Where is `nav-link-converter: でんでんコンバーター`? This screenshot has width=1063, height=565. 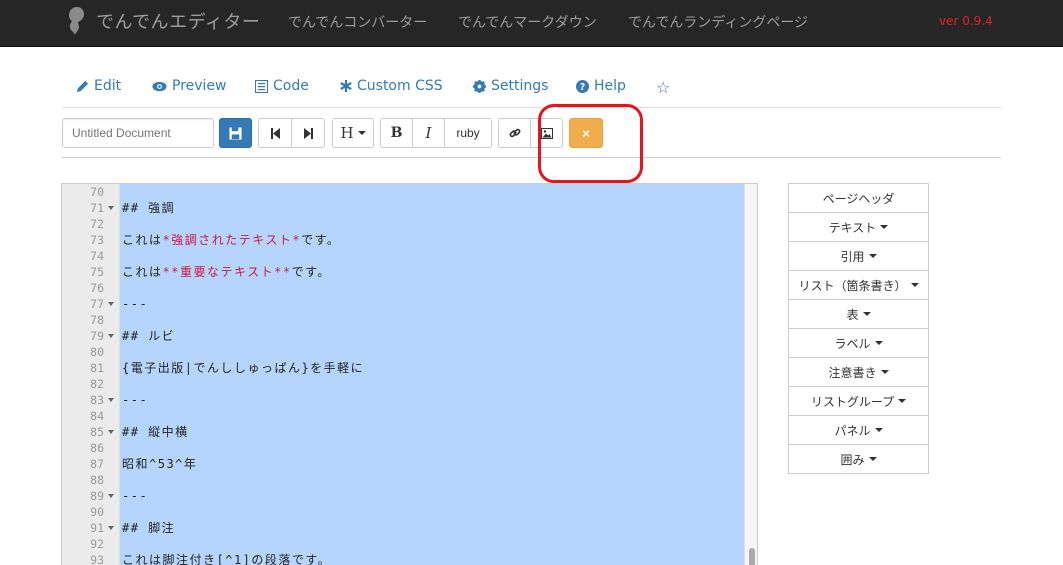 nav-link-converter: でんでんコンバーター is located at coordinates (357, 22).